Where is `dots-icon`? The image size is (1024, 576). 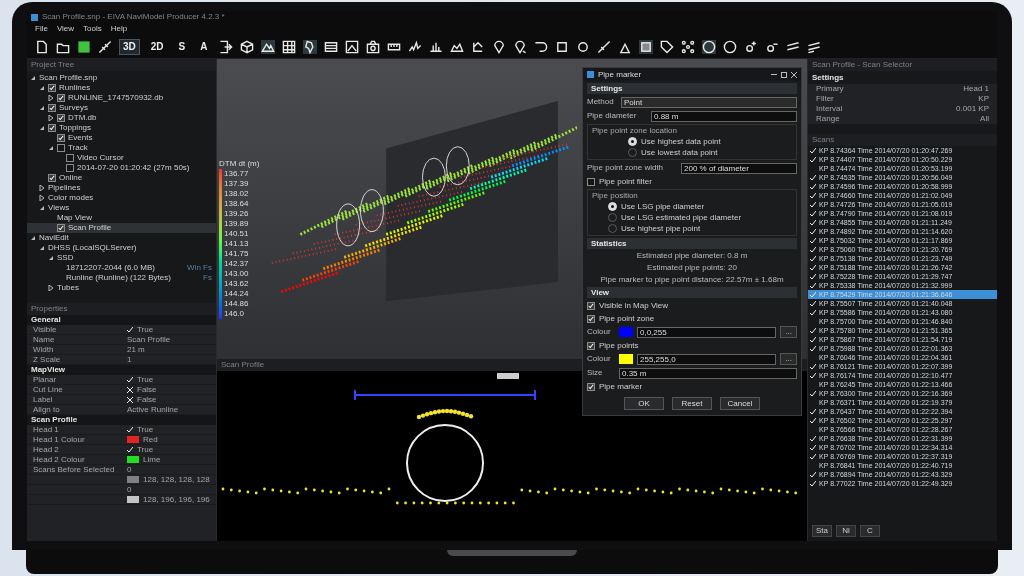
dots-icon is located at coordinates (687, 46).